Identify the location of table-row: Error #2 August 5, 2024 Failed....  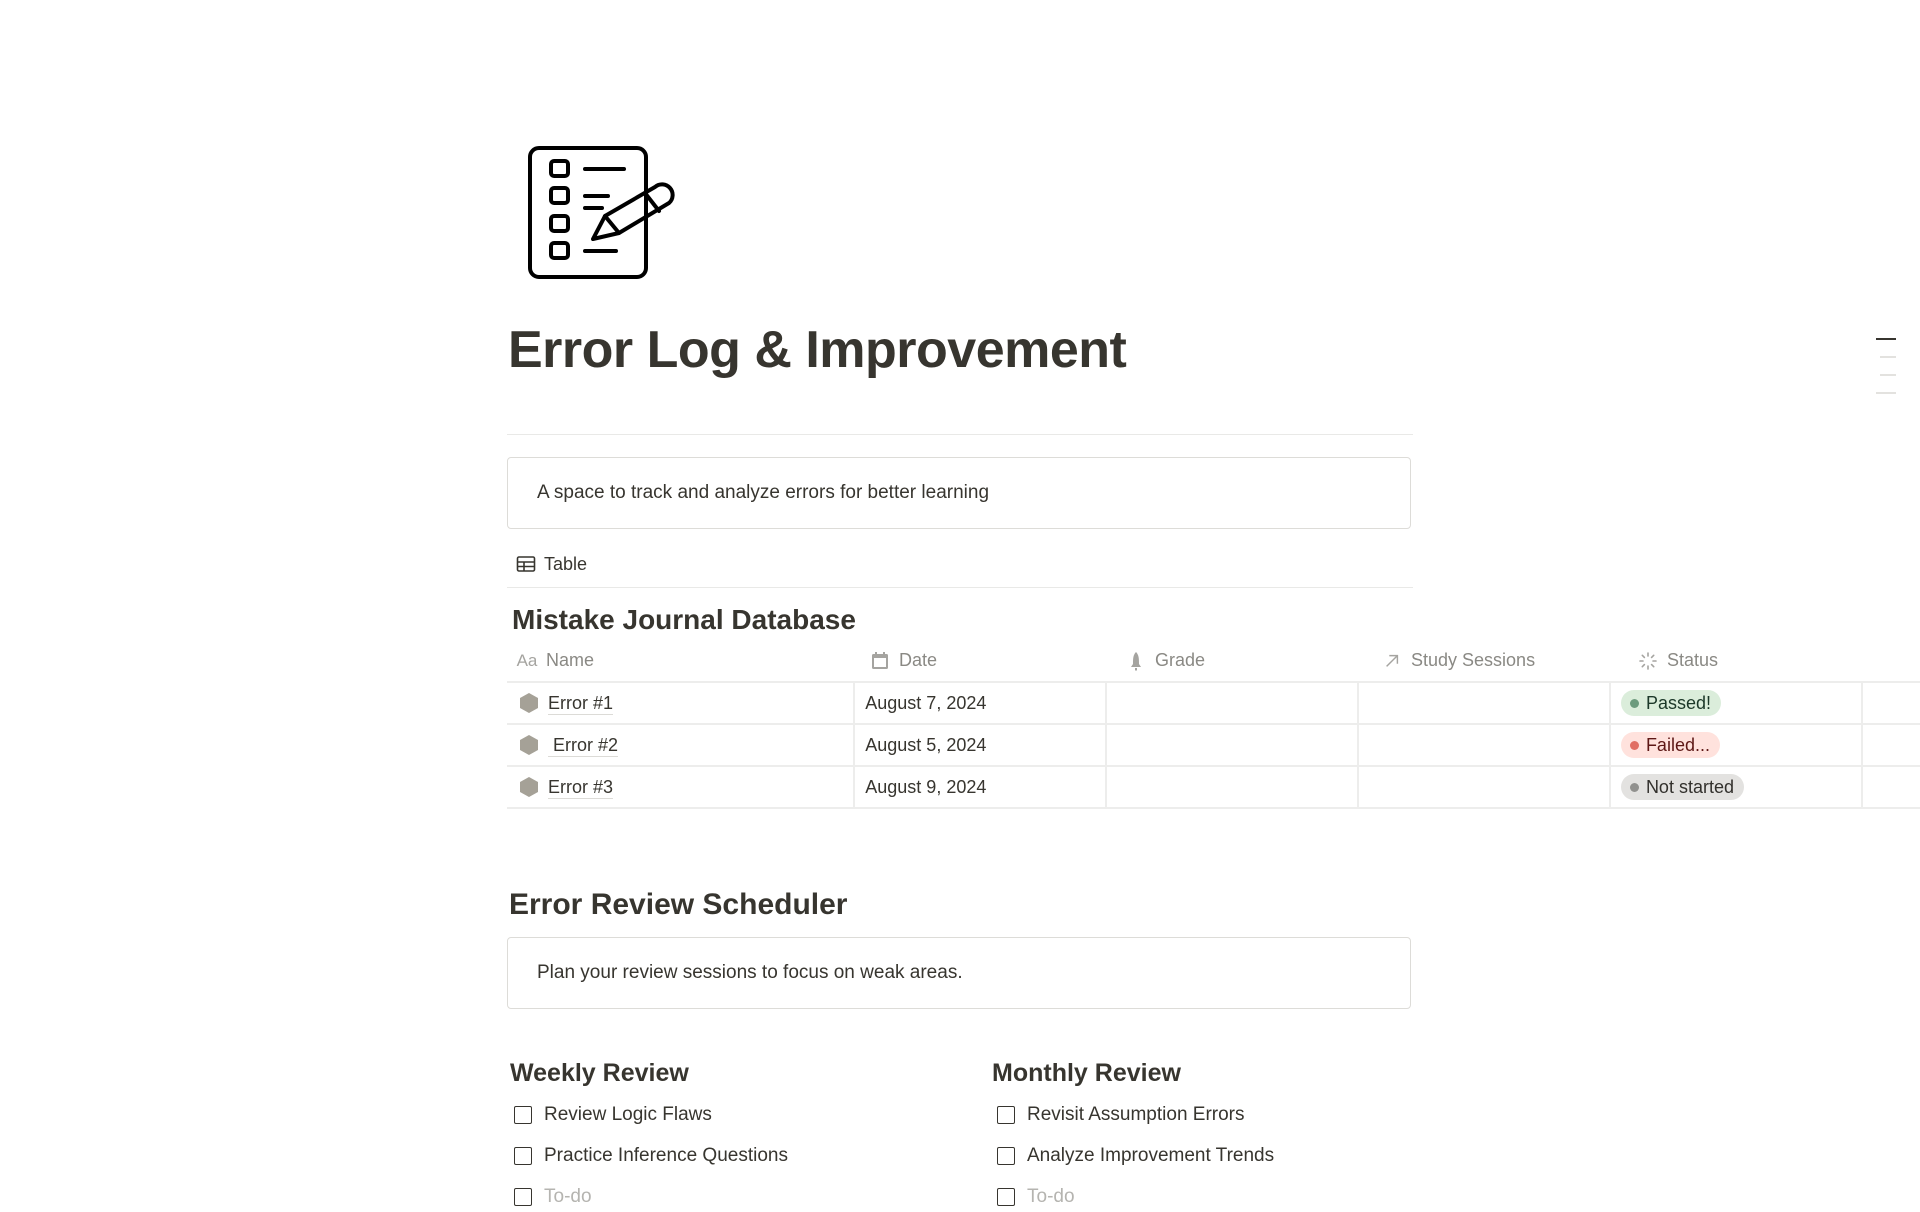
(1213, 746).